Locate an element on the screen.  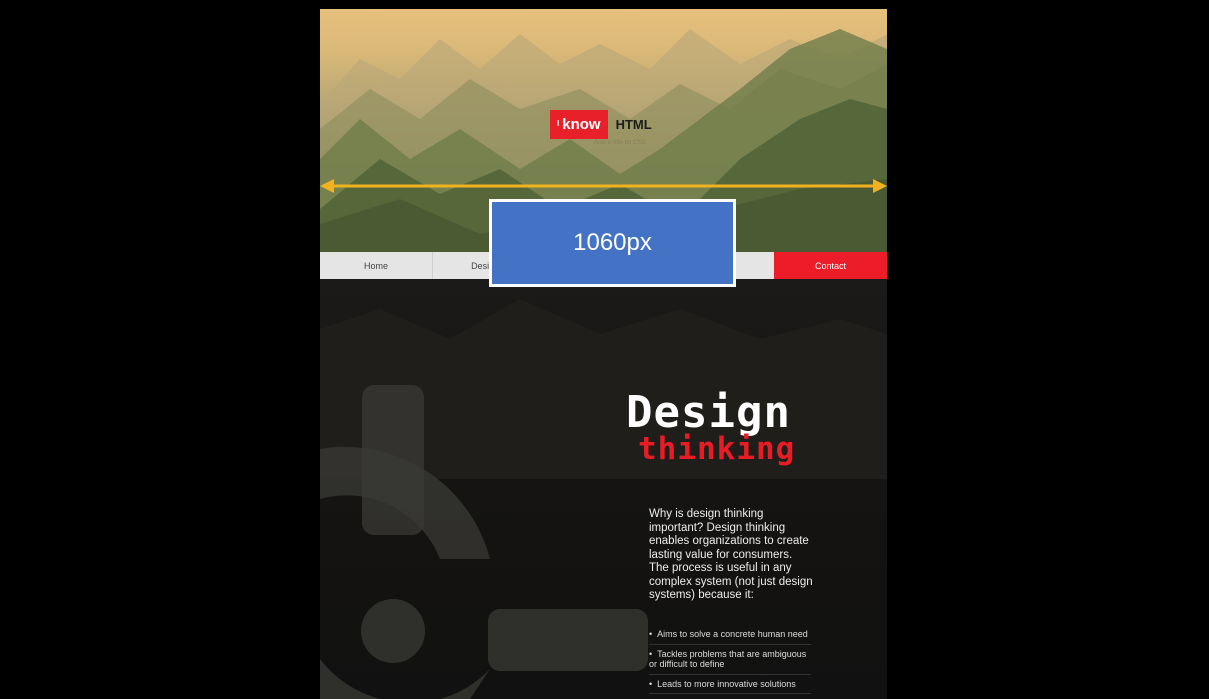
bullet-text: Leads to more innovative solutions is located at coordinates (726, 683).